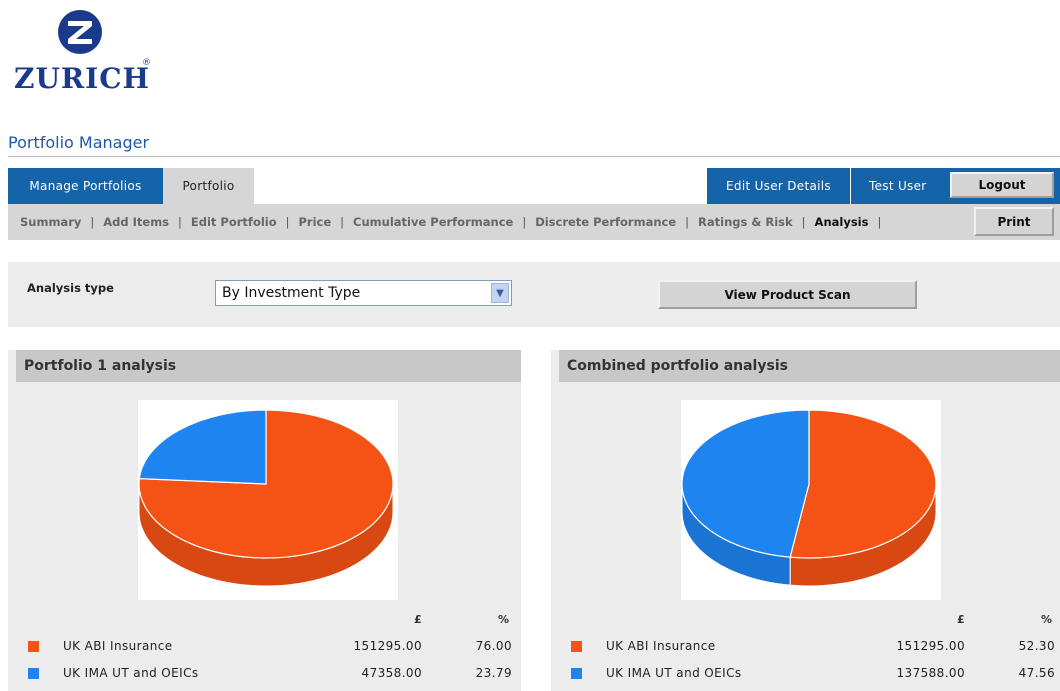 Image resolution: width=1060 pixels, height=691 pixels. What do you see at coordinates (898, 186) in the screenshot?
I see `user-name: Test User` at bounding box center [898, 186].